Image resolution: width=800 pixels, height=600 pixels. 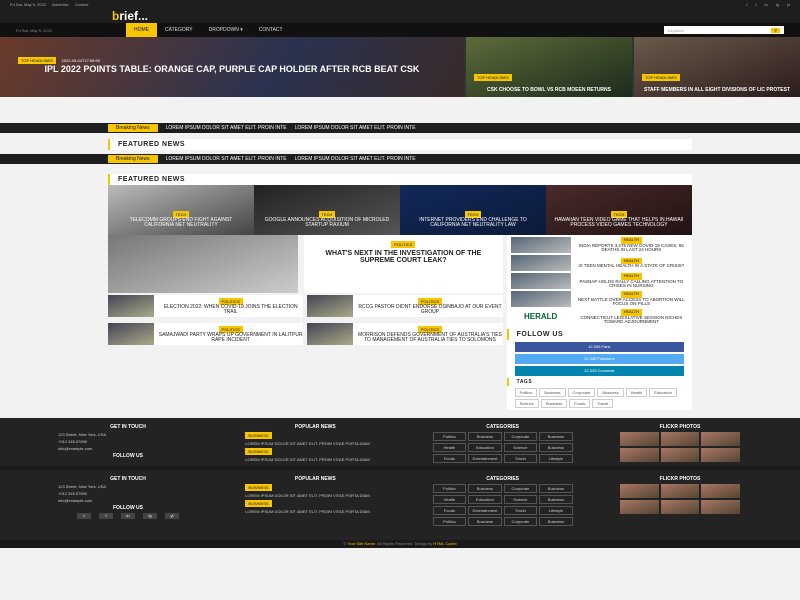 I want to click on footer-phone: +012 345 67890, so click(x=73, y=441).